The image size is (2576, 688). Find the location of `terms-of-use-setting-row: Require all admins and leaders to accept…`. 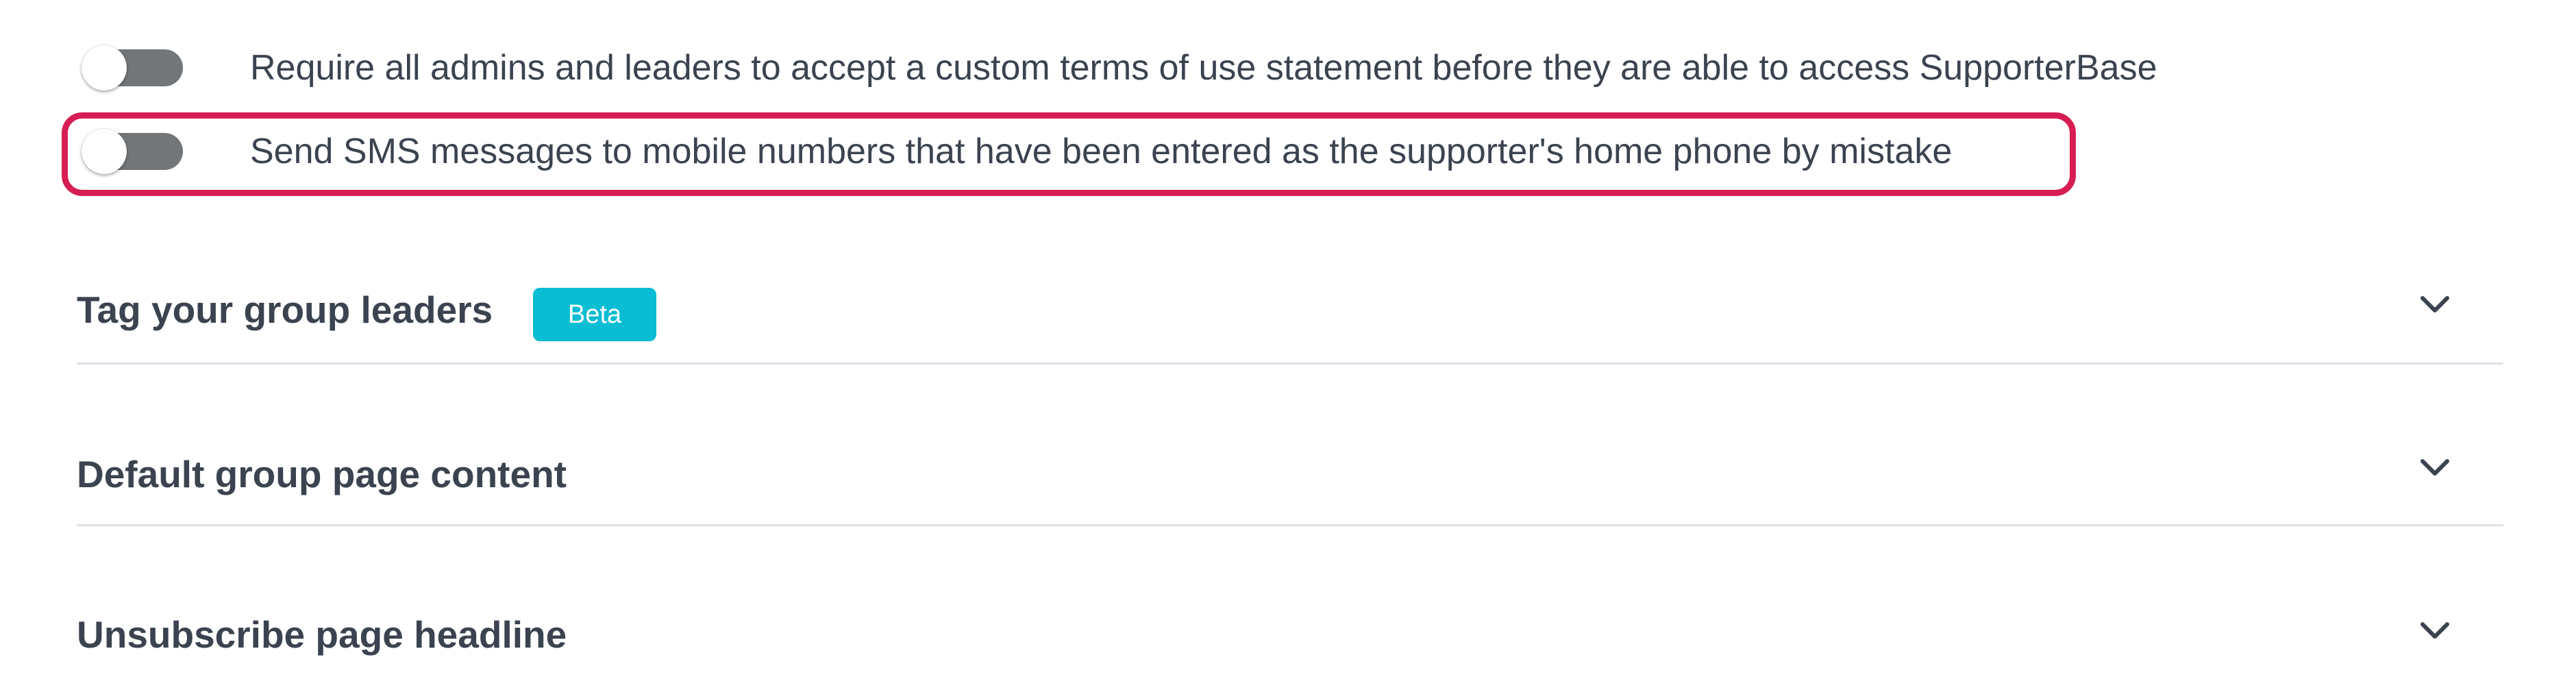

terms-of-use-setting-row: Require all admins and leaders to accept… is located at coordinates (1119, 68).